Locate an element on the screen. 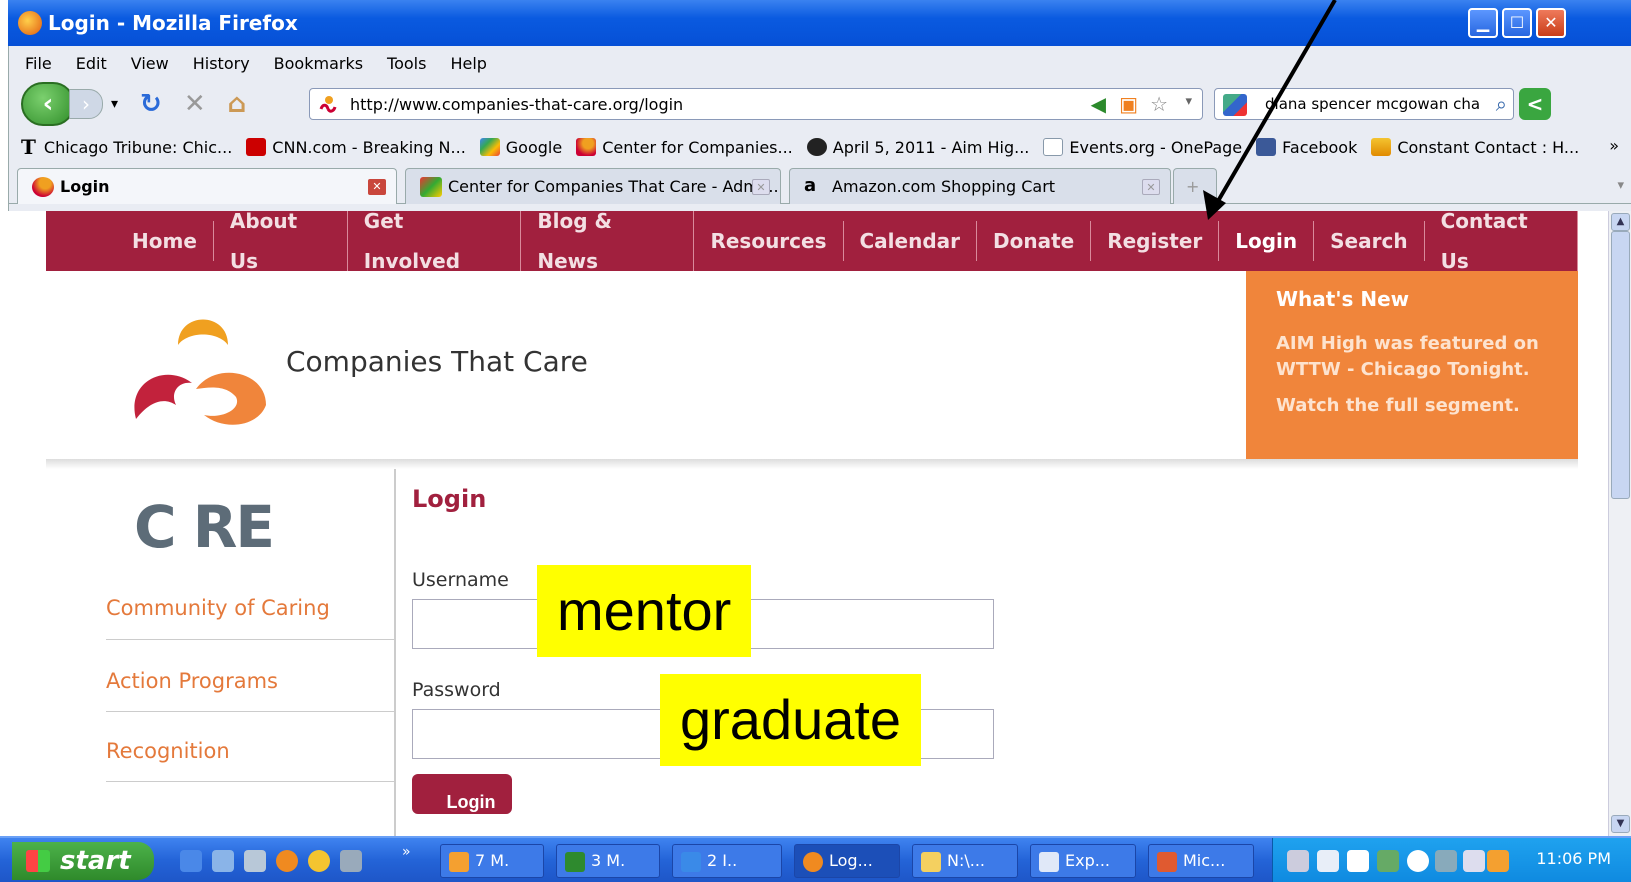 This screenshot has height=882, width=1631. tab-list-dropdown-icon: ▾ is located at coordinates (1620, 185).